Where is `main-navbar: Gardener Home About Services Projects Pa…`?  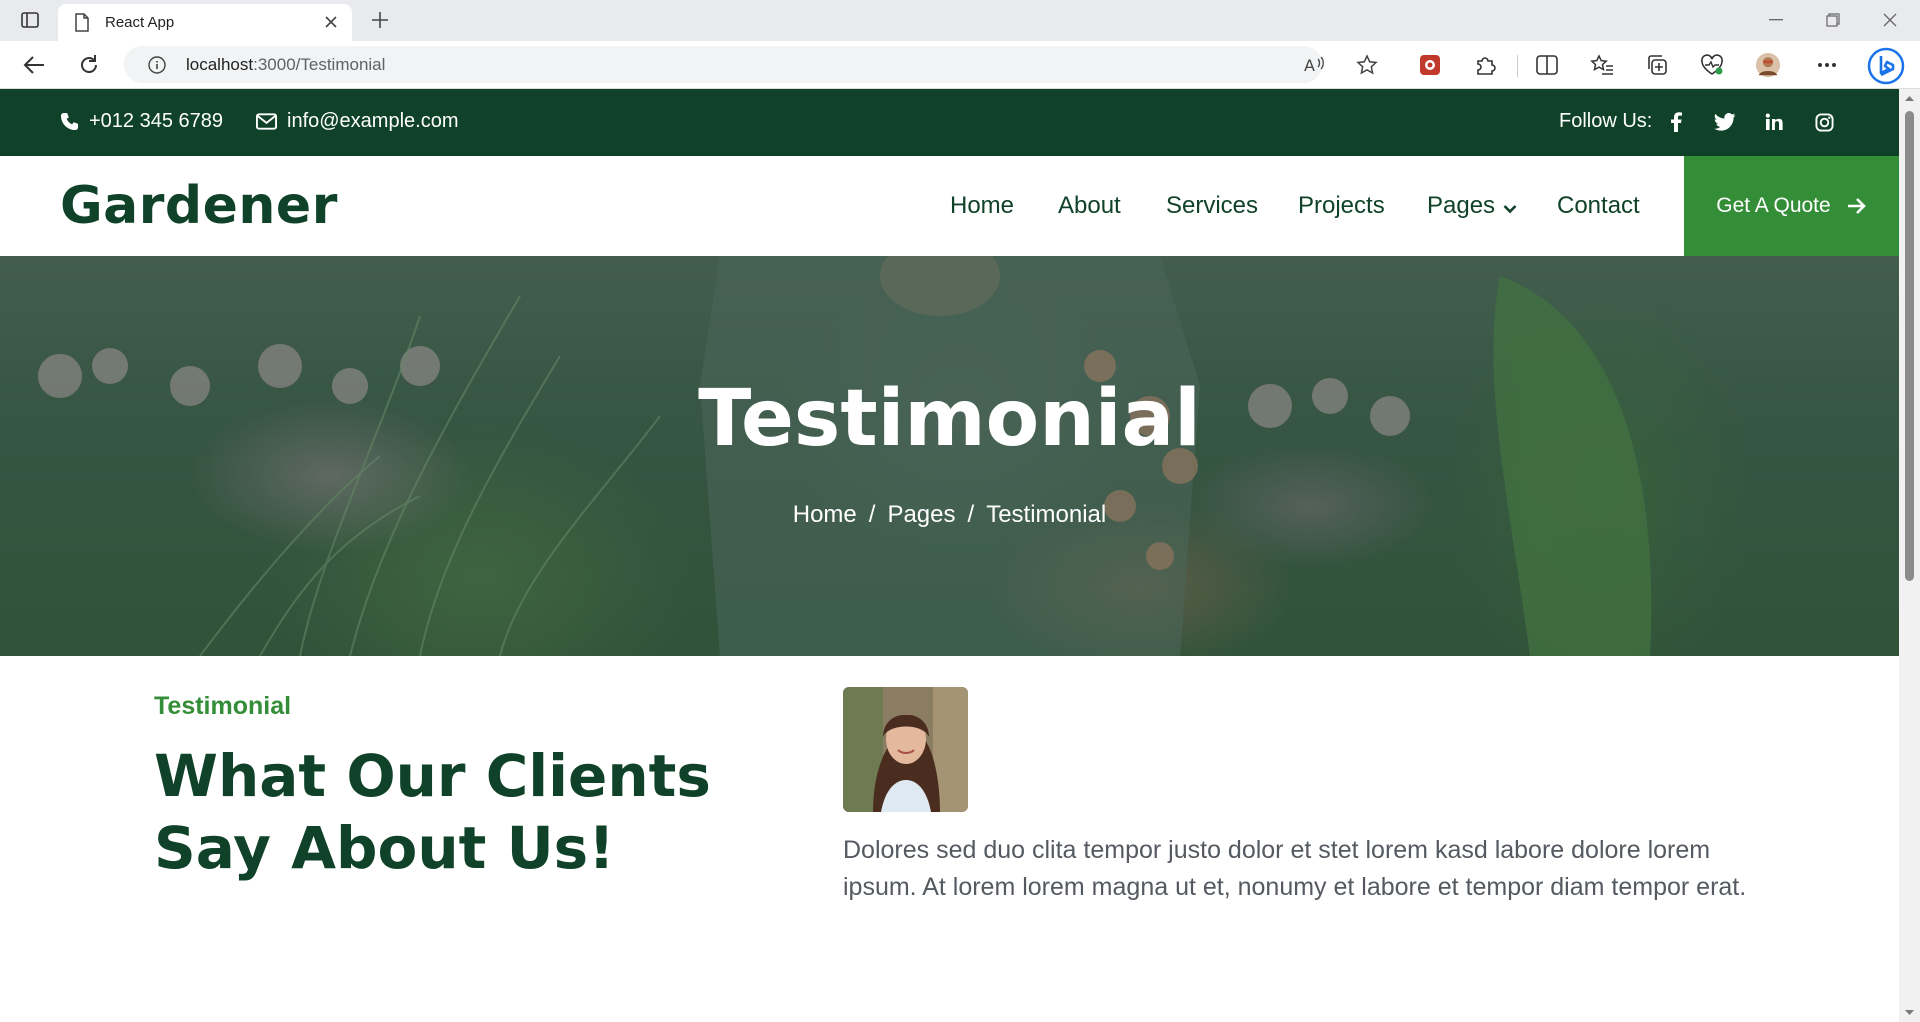 main-navbar: Gardener Home About Services Projects Pa… is located at coordinates (949, 206).